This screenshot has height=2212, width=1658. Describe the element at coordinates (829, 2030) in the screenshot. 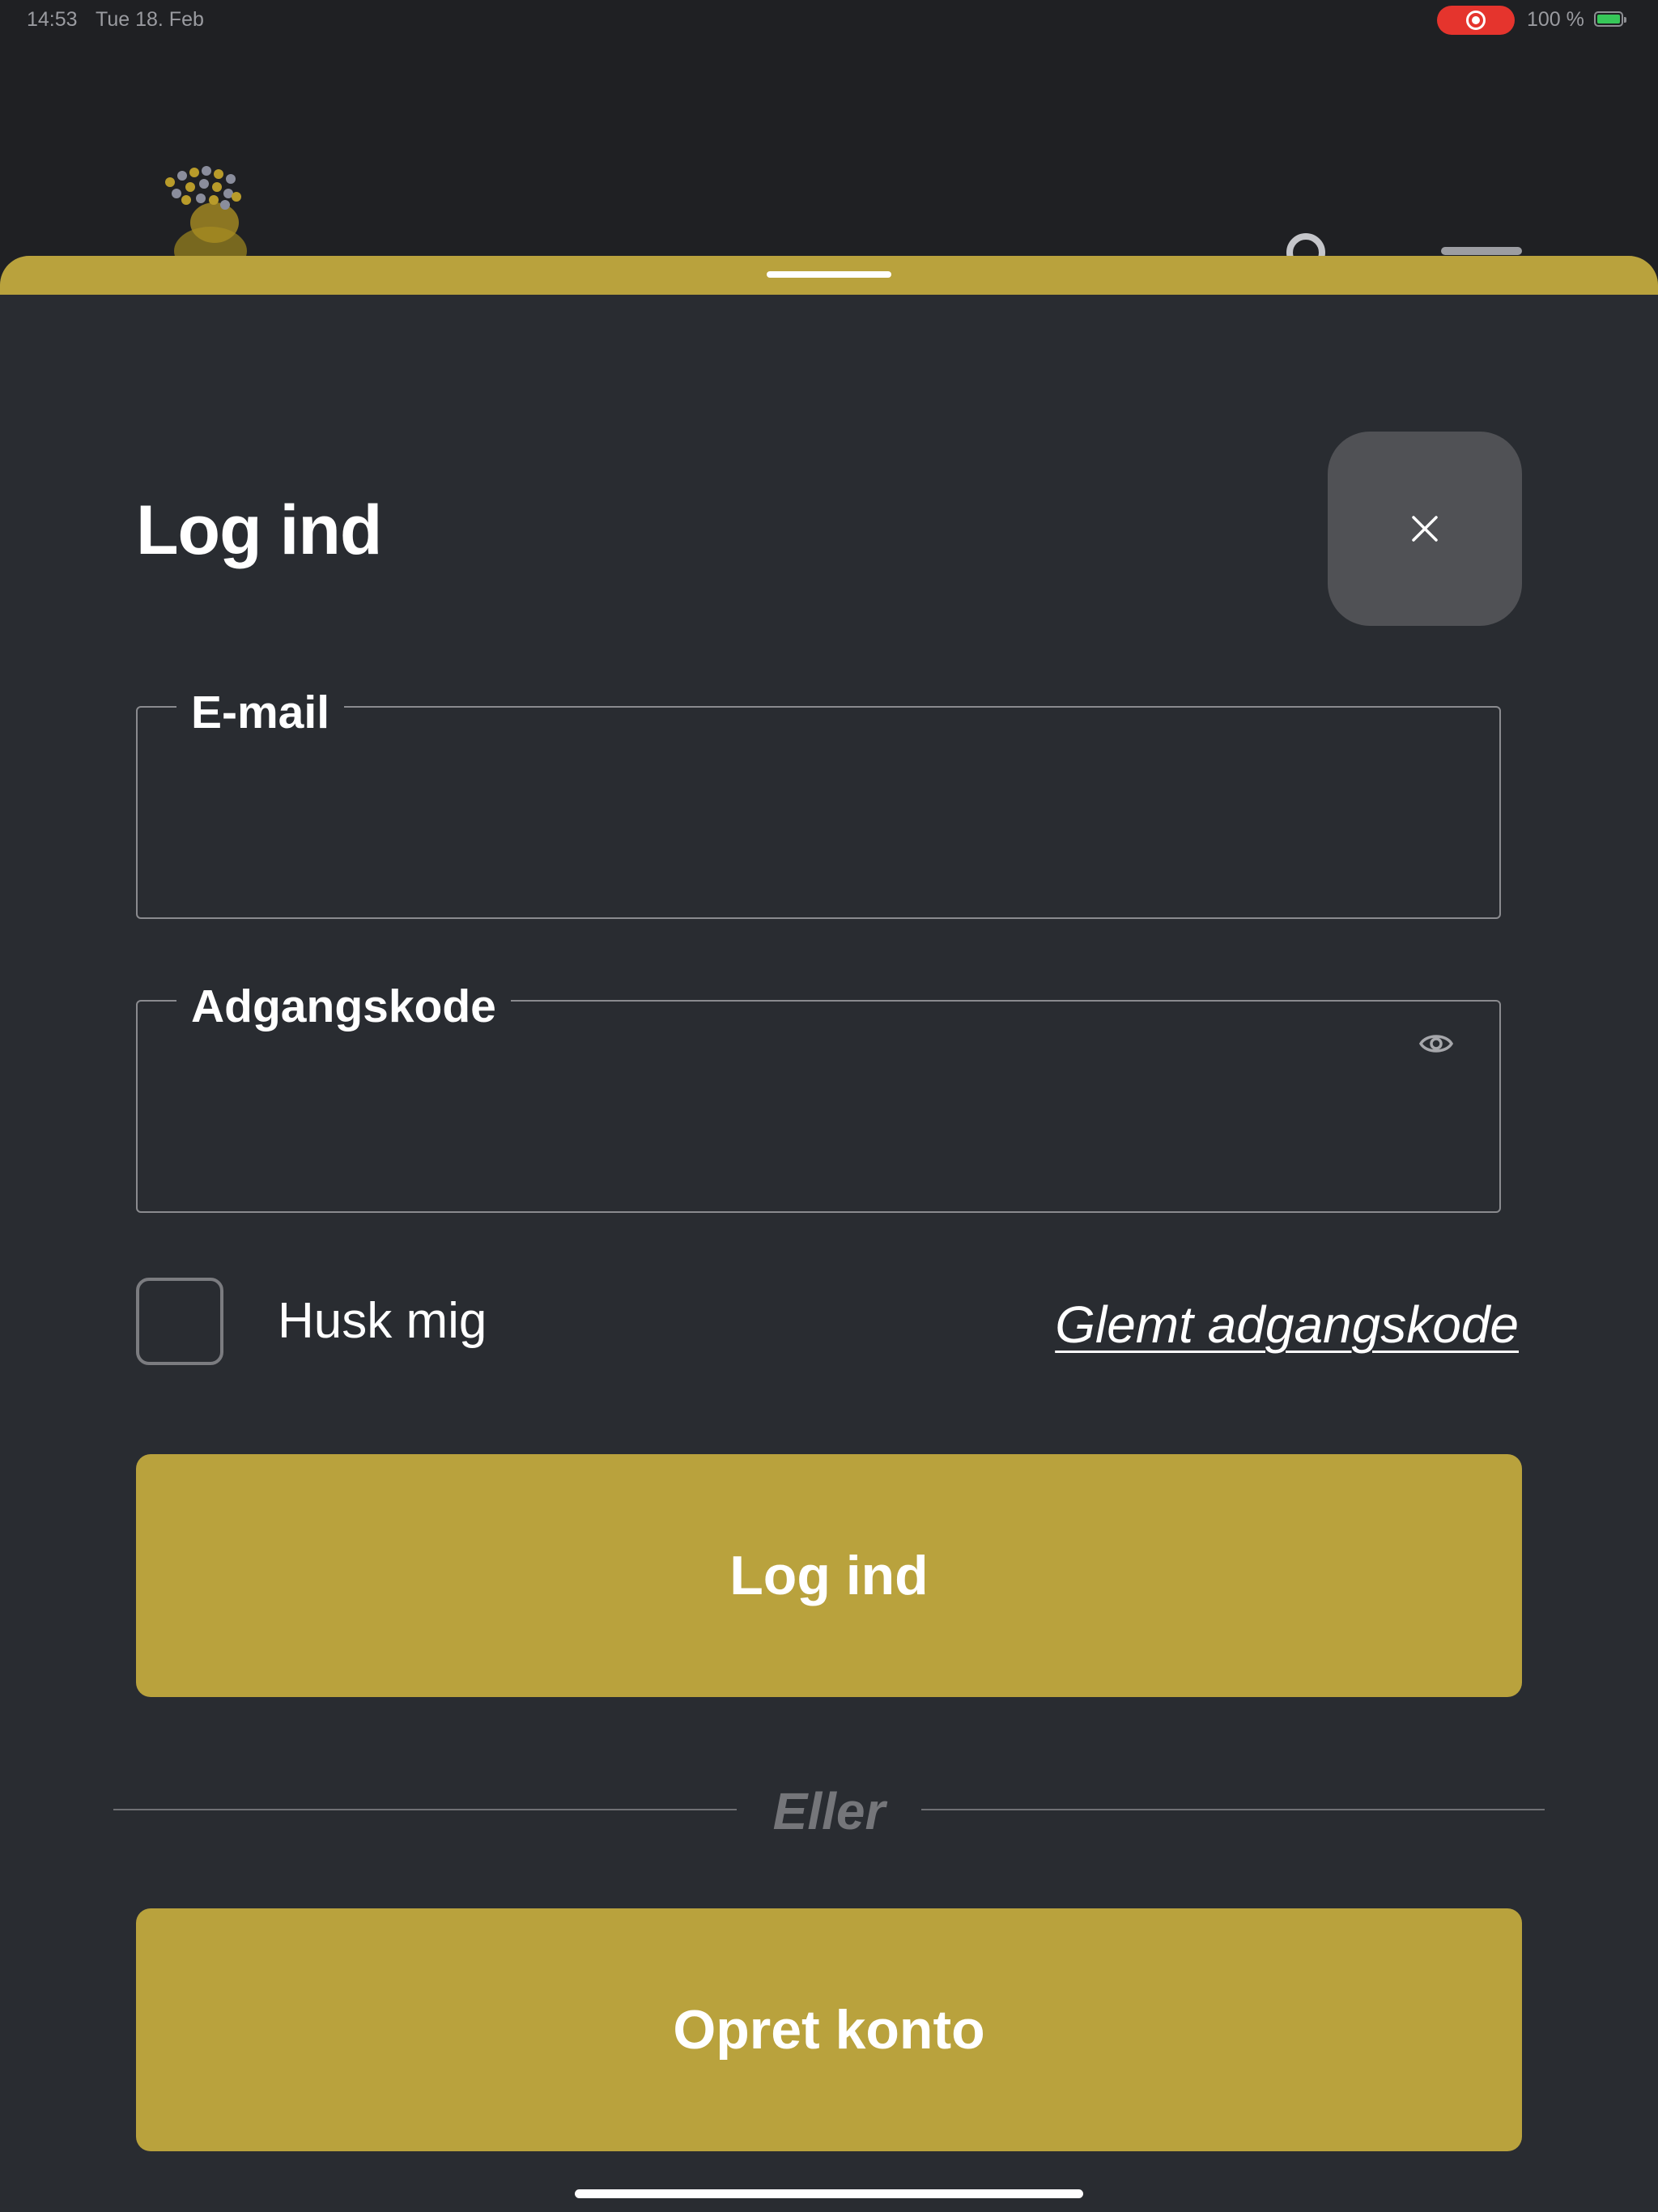

I see `create-account-button: Opret konto` at that location.